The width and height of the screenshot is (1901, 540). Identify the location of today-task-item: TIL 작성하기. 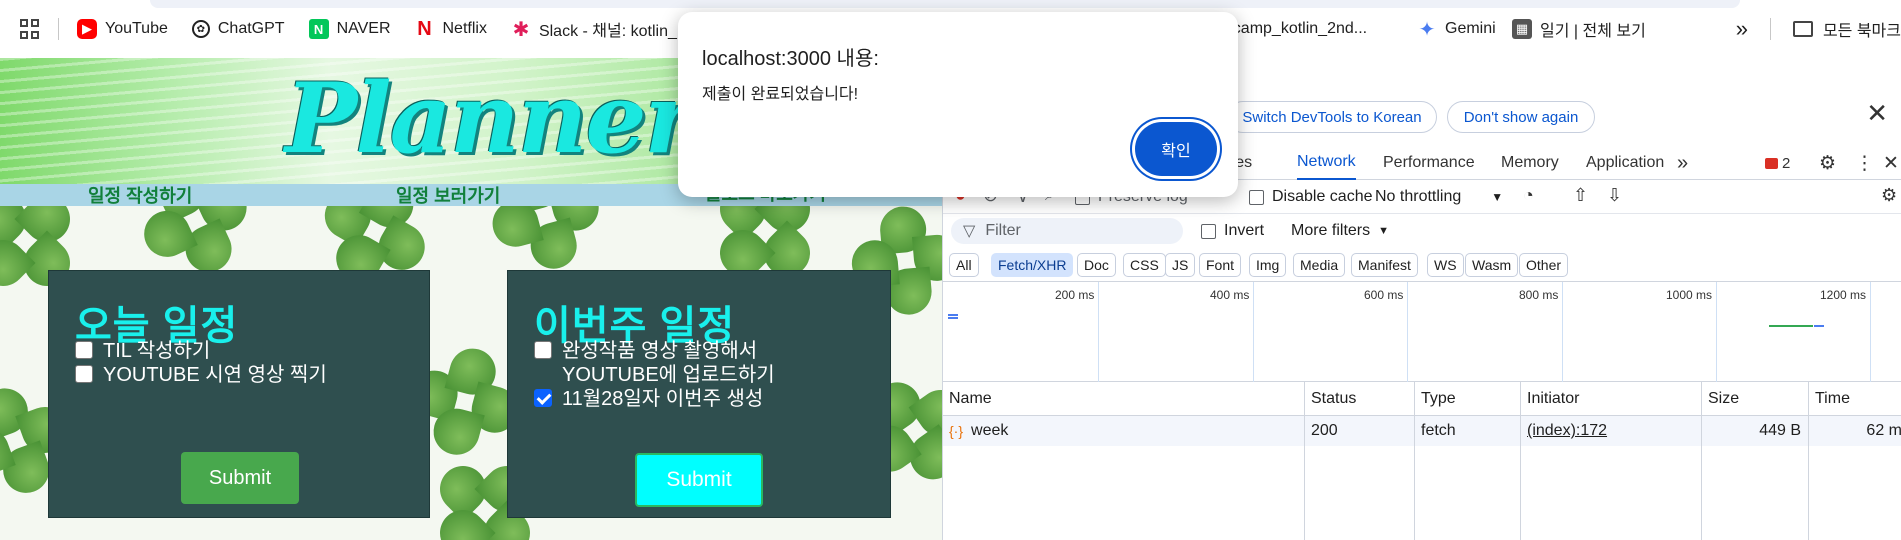
(142, 351).